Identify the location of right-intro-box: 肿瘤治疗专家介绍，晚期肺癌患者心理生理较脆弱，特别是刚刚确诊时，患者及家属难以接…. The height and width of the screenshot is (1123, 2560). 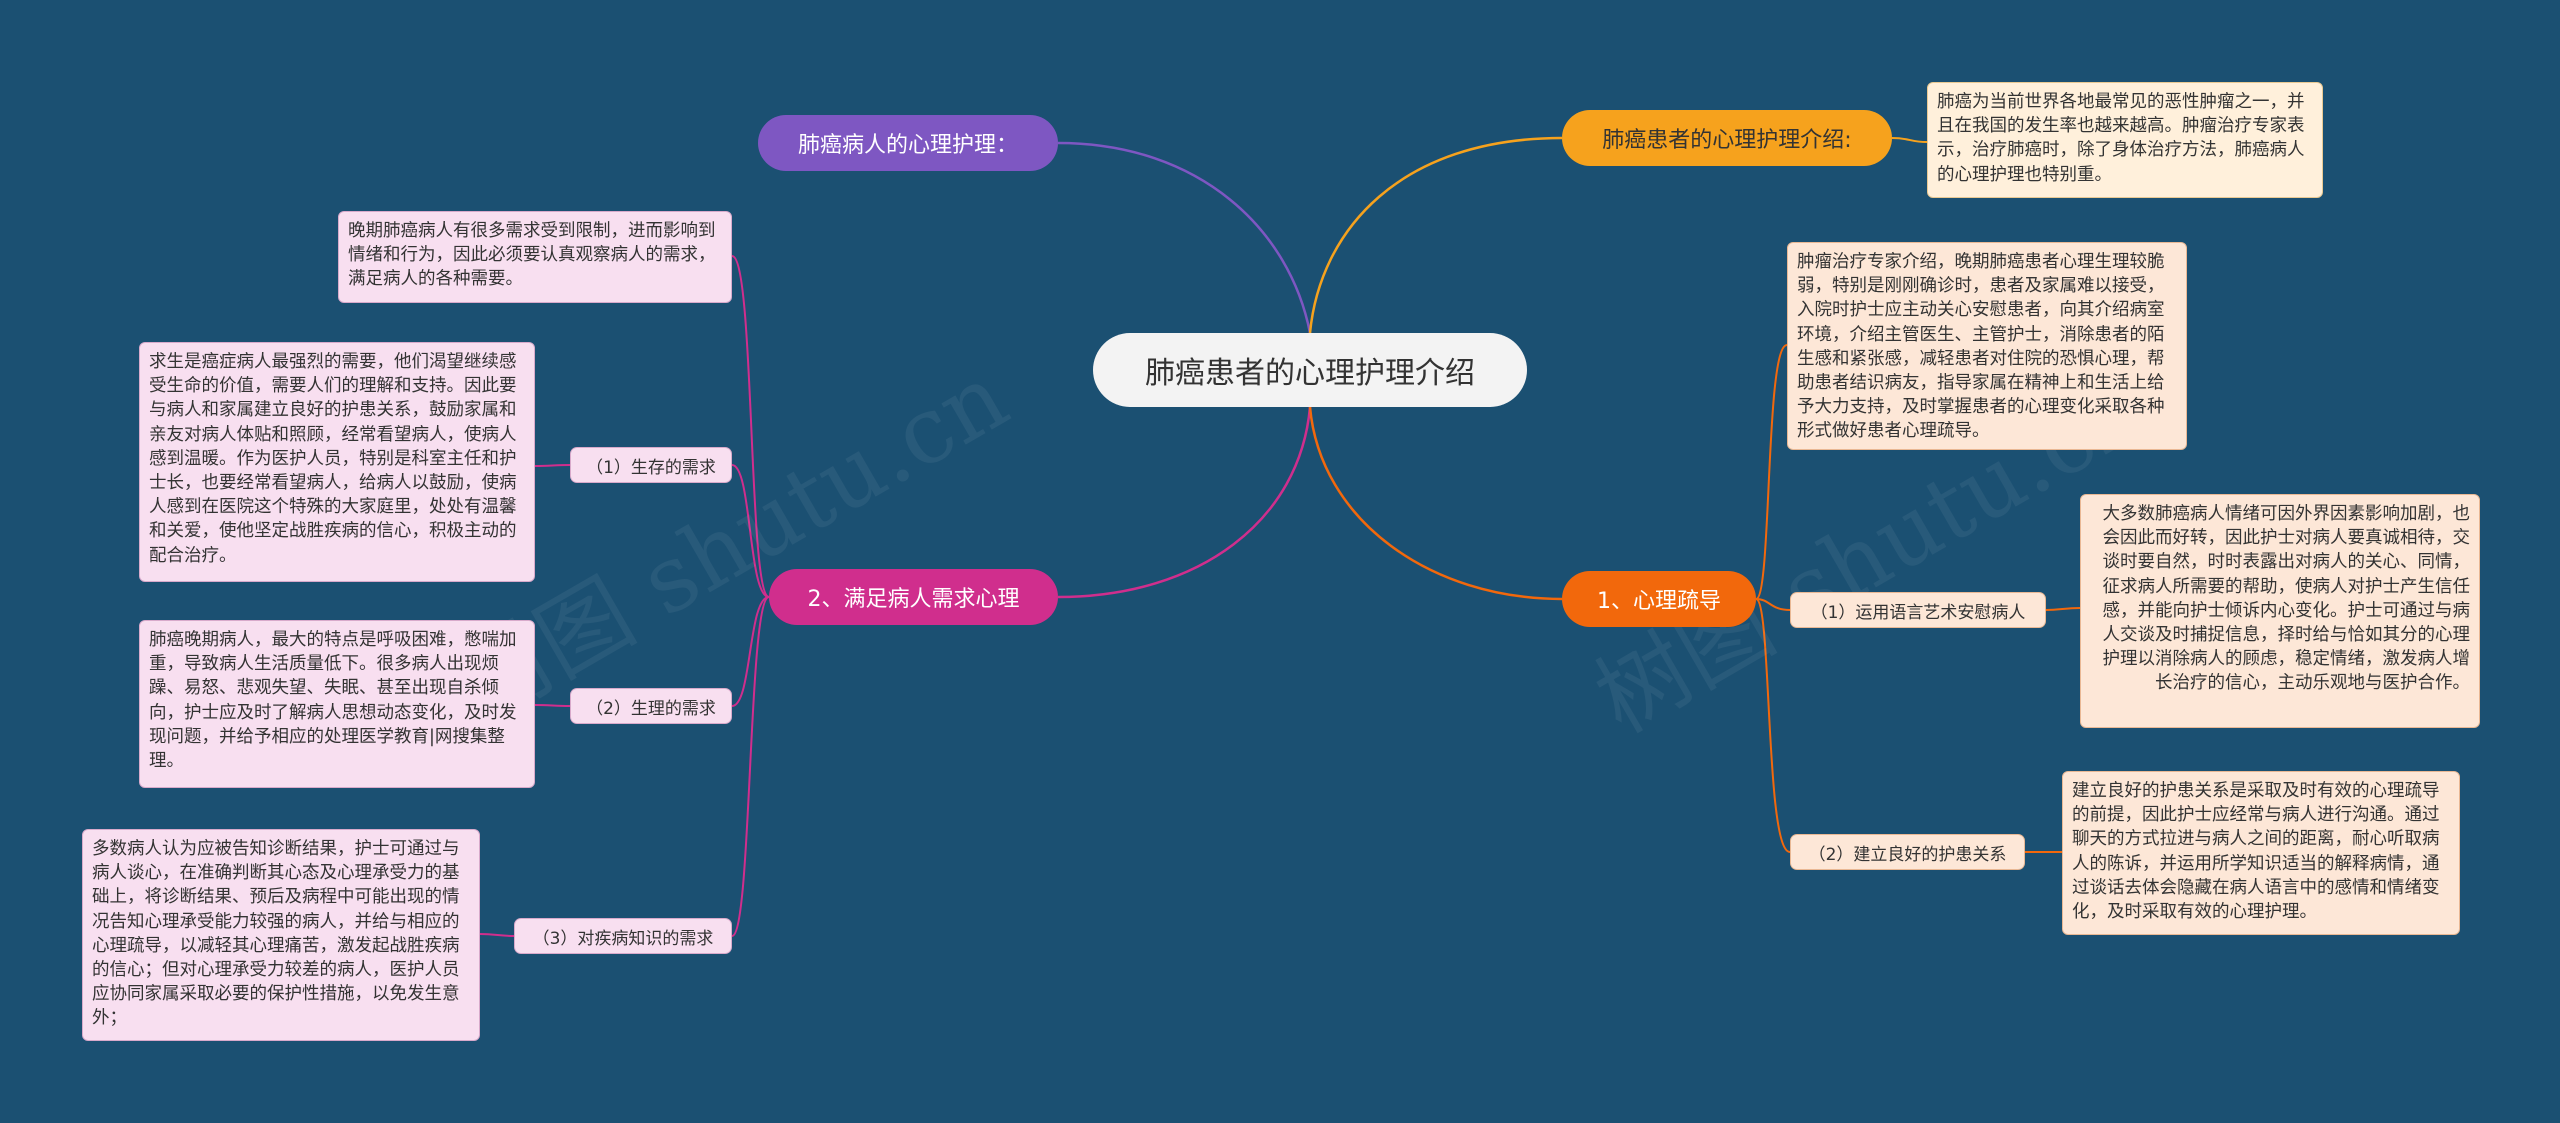
(1987, 346).